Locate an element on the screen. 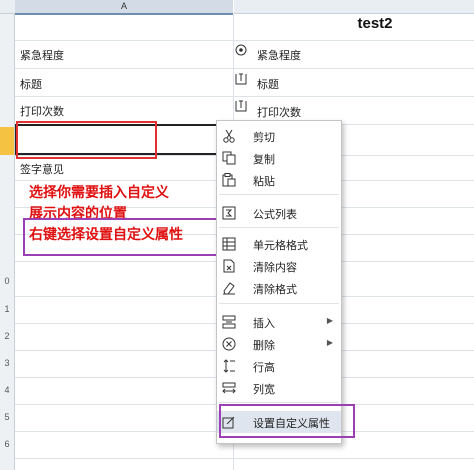  cell-label-sign-opinion: 签字意见 is located at coordinates (42, 169).